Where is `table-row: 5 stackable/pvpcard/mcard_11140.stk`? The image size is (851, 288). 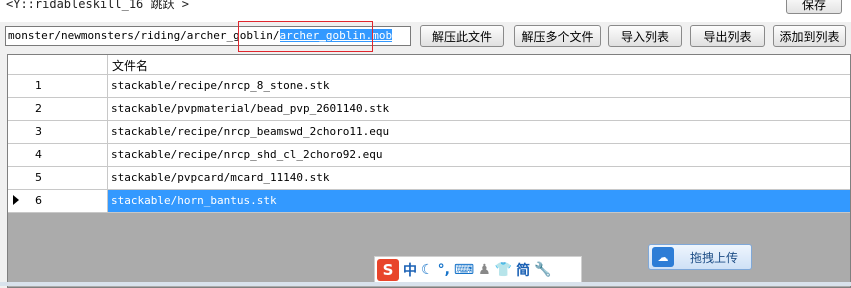
table-row: 5 stackable/pvpcard/mcard_11140.stk is located at coordinates (429, 178).